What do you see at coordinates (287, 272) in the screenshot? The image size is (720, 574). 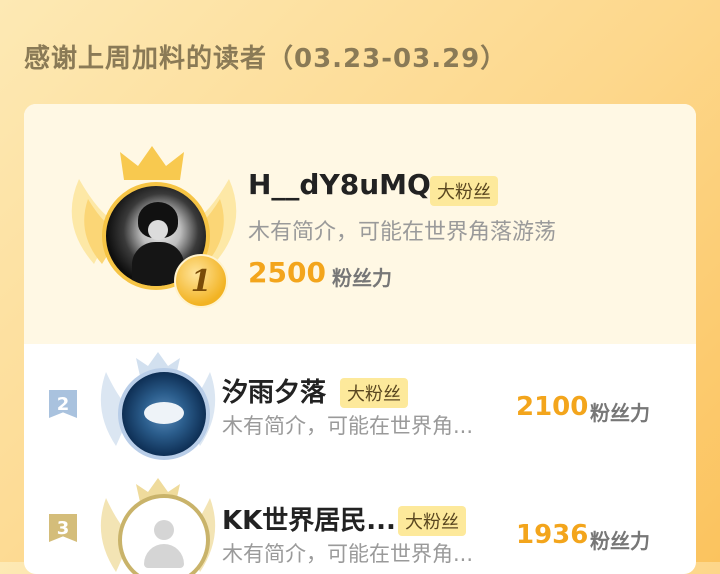 I see `fan-score: 2500` at bounding box center [287, 272].